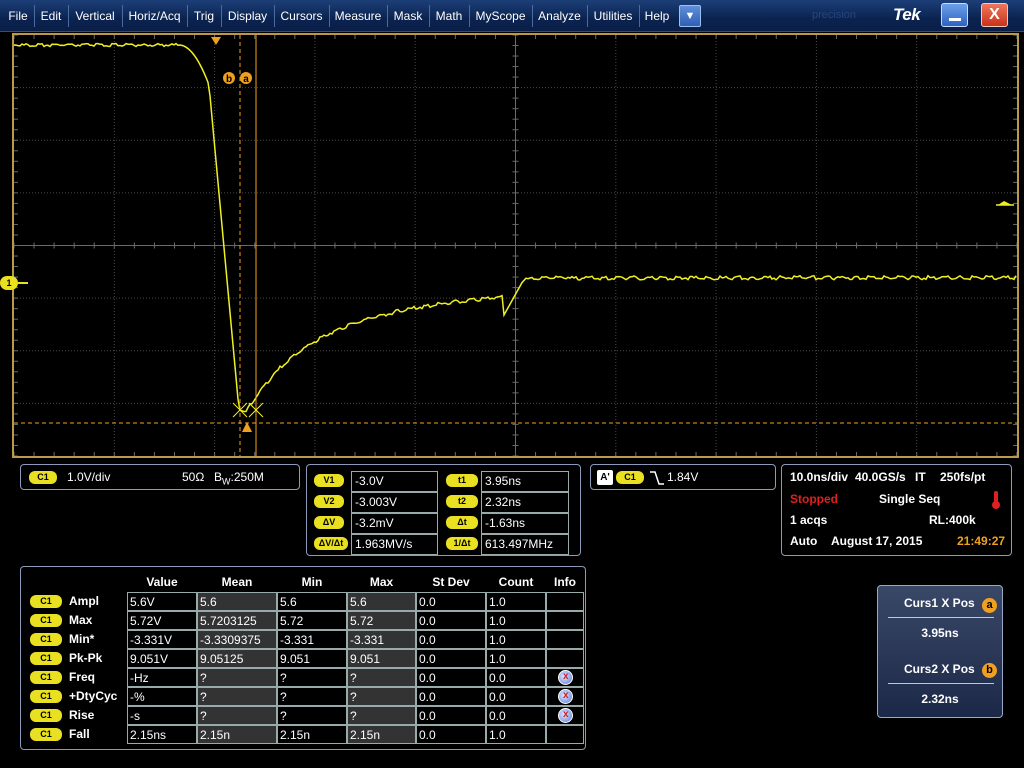 This screenshot has width=1024, height=768. I want to click on trigger-source-badge: C1, so click(630, 477).